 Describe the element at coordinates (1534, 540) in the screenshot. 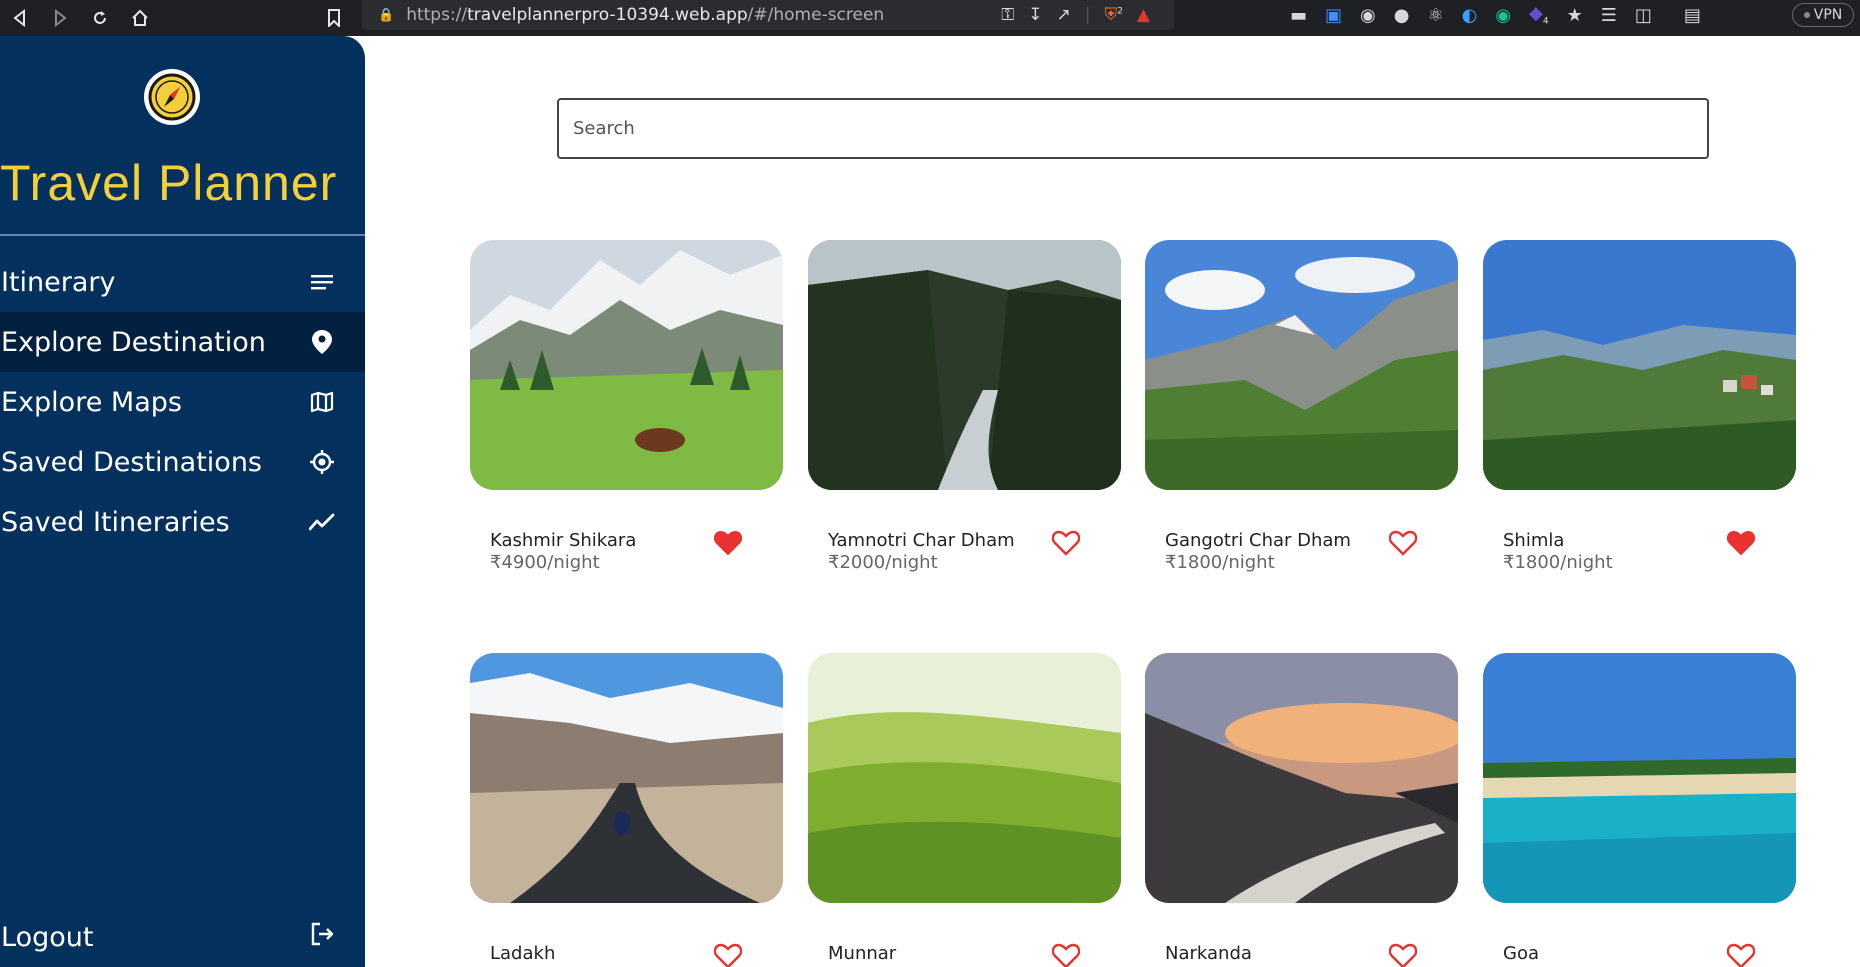

I see `destination-name: Shimla` at that location.